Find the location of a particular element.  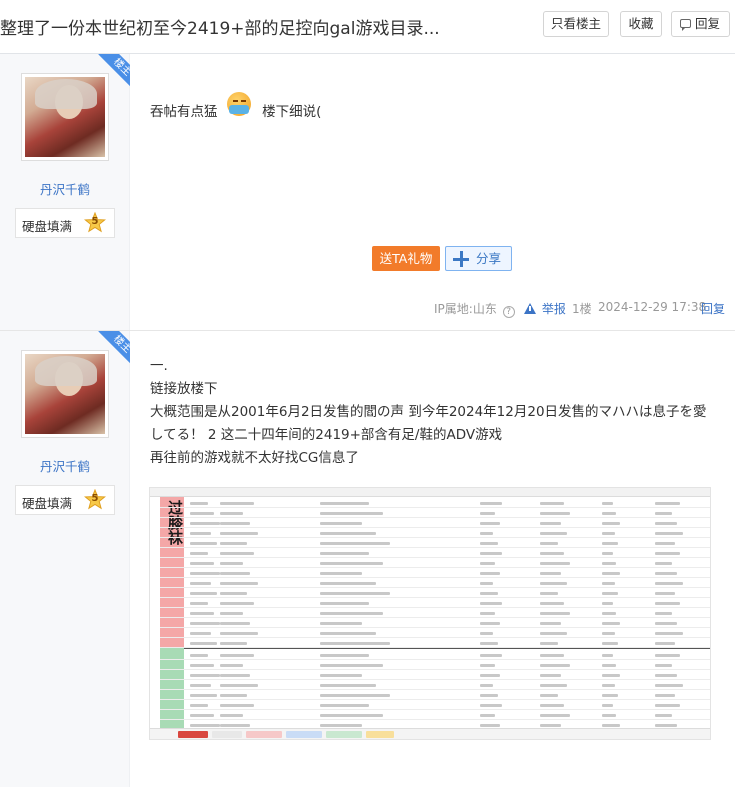

reply-bubble-icon is located at coordinates (685, 25).